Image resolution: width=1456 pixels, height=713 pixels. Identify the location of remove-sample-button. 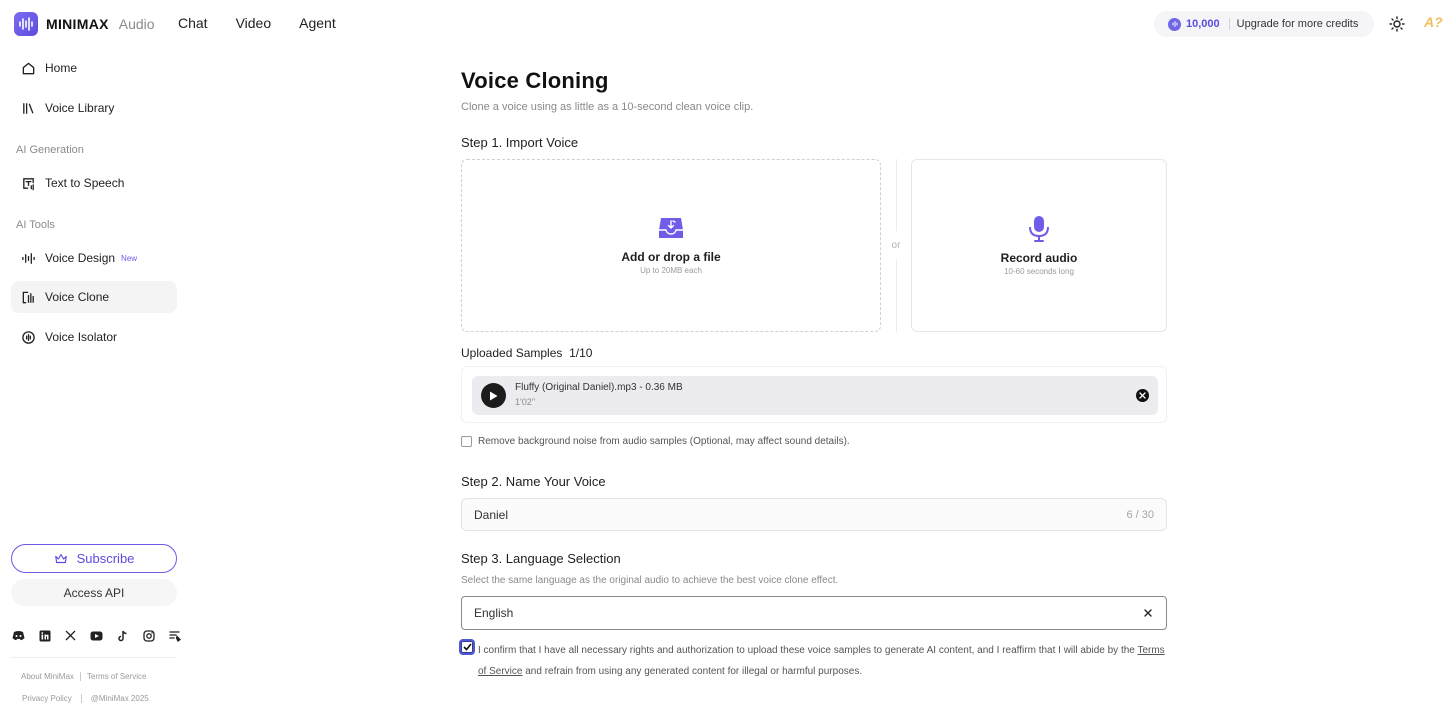
(1142, 395).